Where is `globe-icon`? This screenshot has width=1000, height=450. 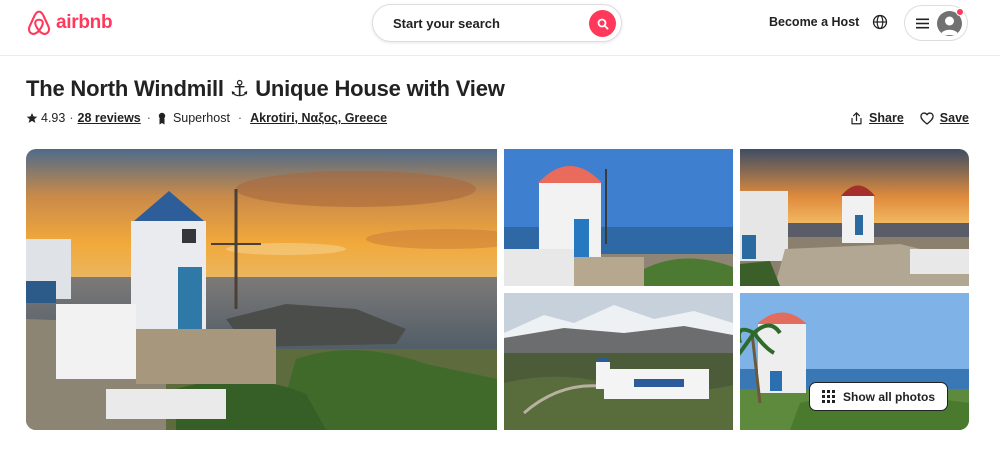
globe-icon is located at coordinates (880, 22).